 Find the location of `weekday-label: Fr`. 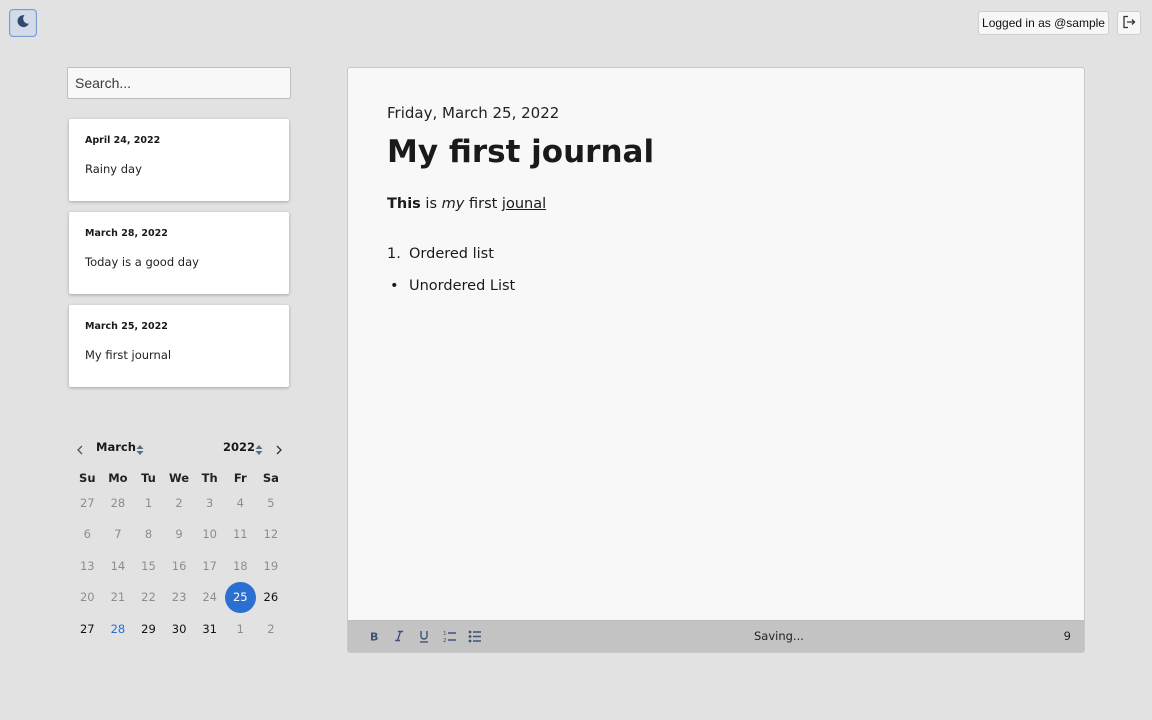

weekday-label: Fr is located at coordinates (240, 478).